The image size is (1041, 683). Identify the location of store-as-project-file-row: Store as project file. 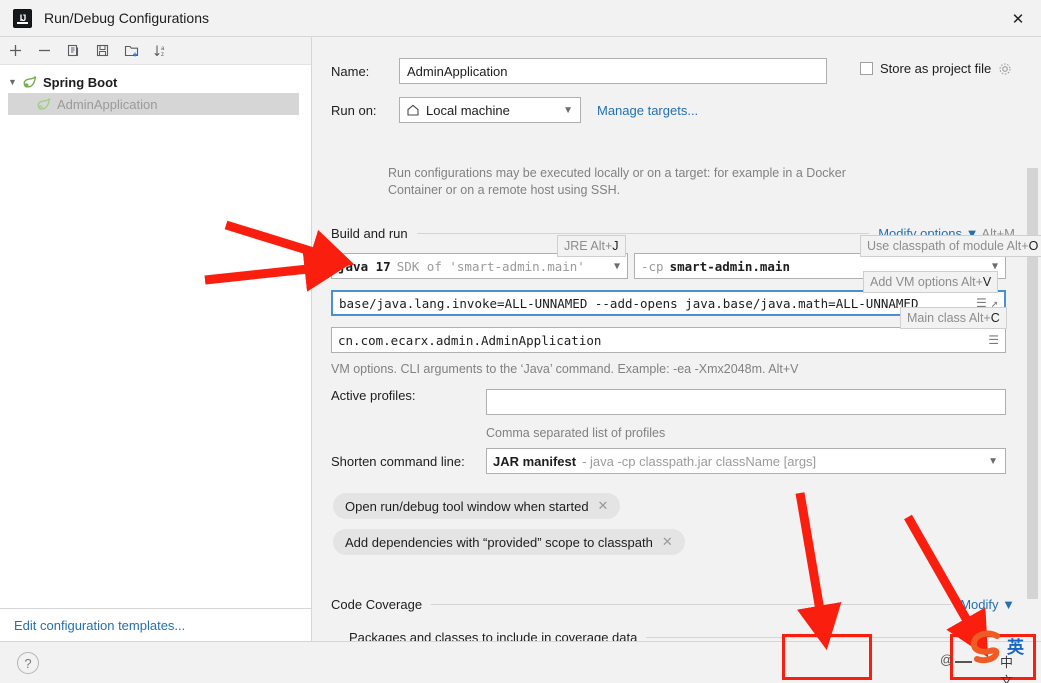
(936, 68).